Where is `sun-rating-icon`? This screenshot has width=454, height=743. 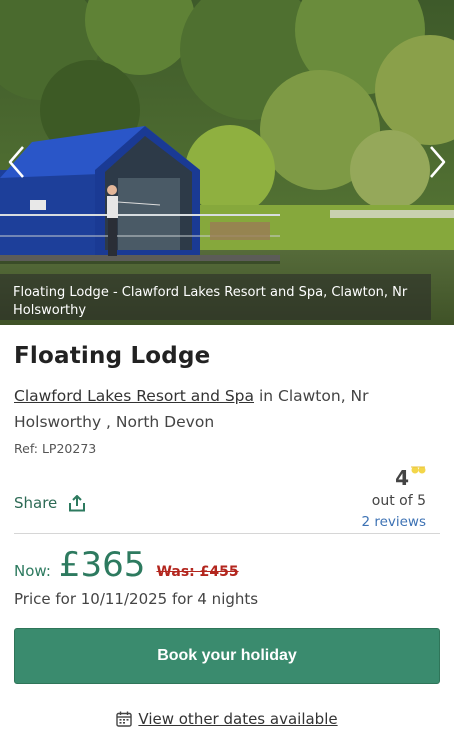 sun-rating-icon is located at coordinates (418, 470).